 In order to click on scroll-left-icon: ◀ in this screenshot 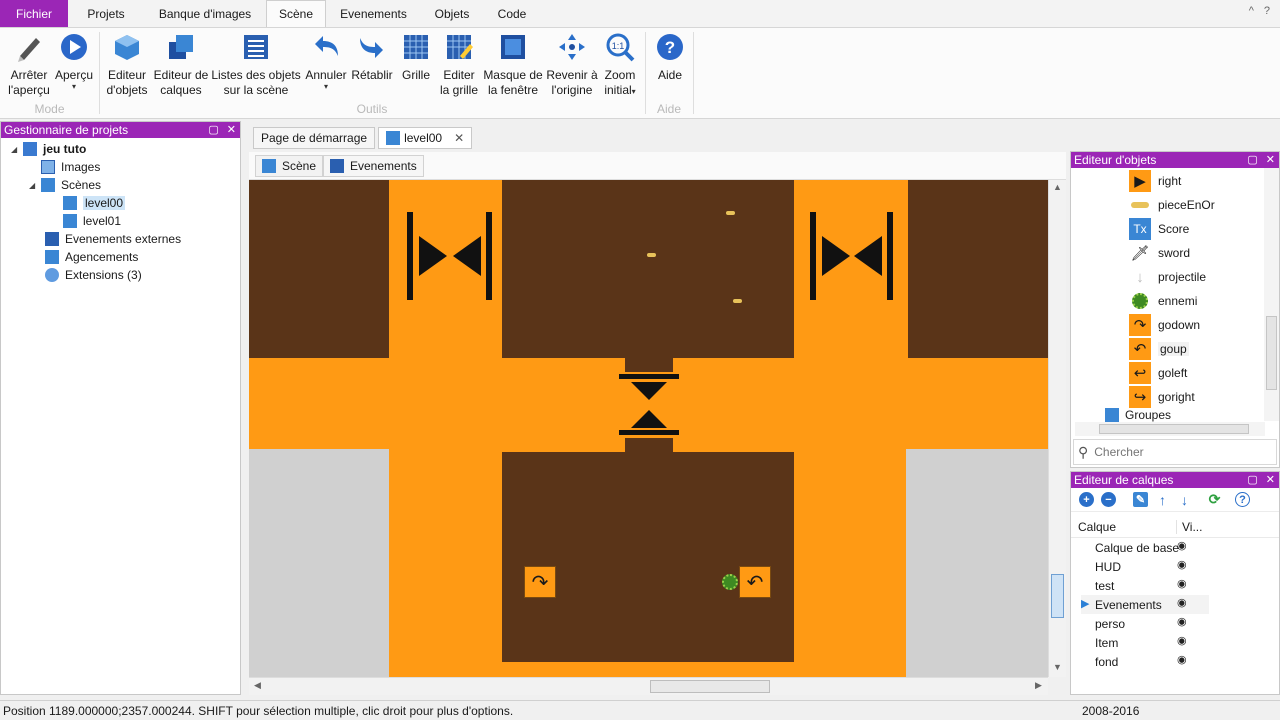, I will do `click(257, 685)`.